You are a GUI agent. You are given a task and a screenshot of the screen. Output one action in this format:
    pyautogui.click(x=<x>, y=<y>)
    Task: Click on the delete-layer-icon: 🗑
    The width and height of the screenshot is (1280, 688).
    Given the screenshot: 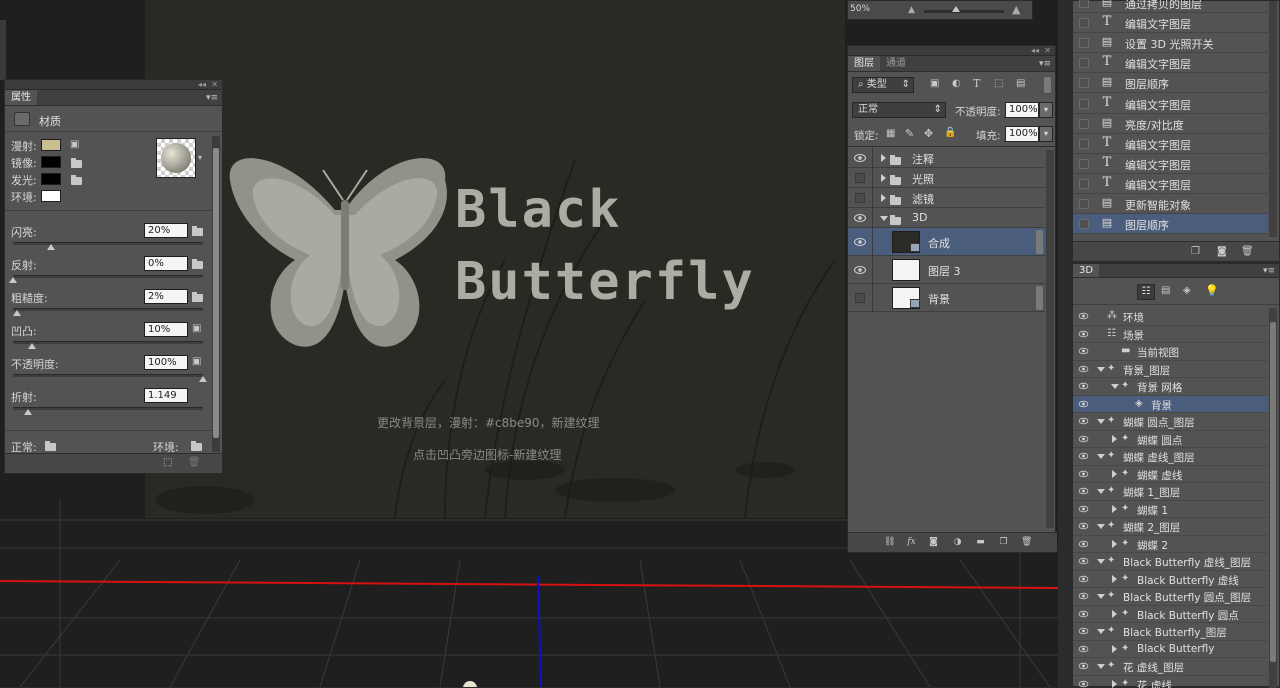 What is the action you would take?
    pyautogui.click(x=1026, y=542)
    